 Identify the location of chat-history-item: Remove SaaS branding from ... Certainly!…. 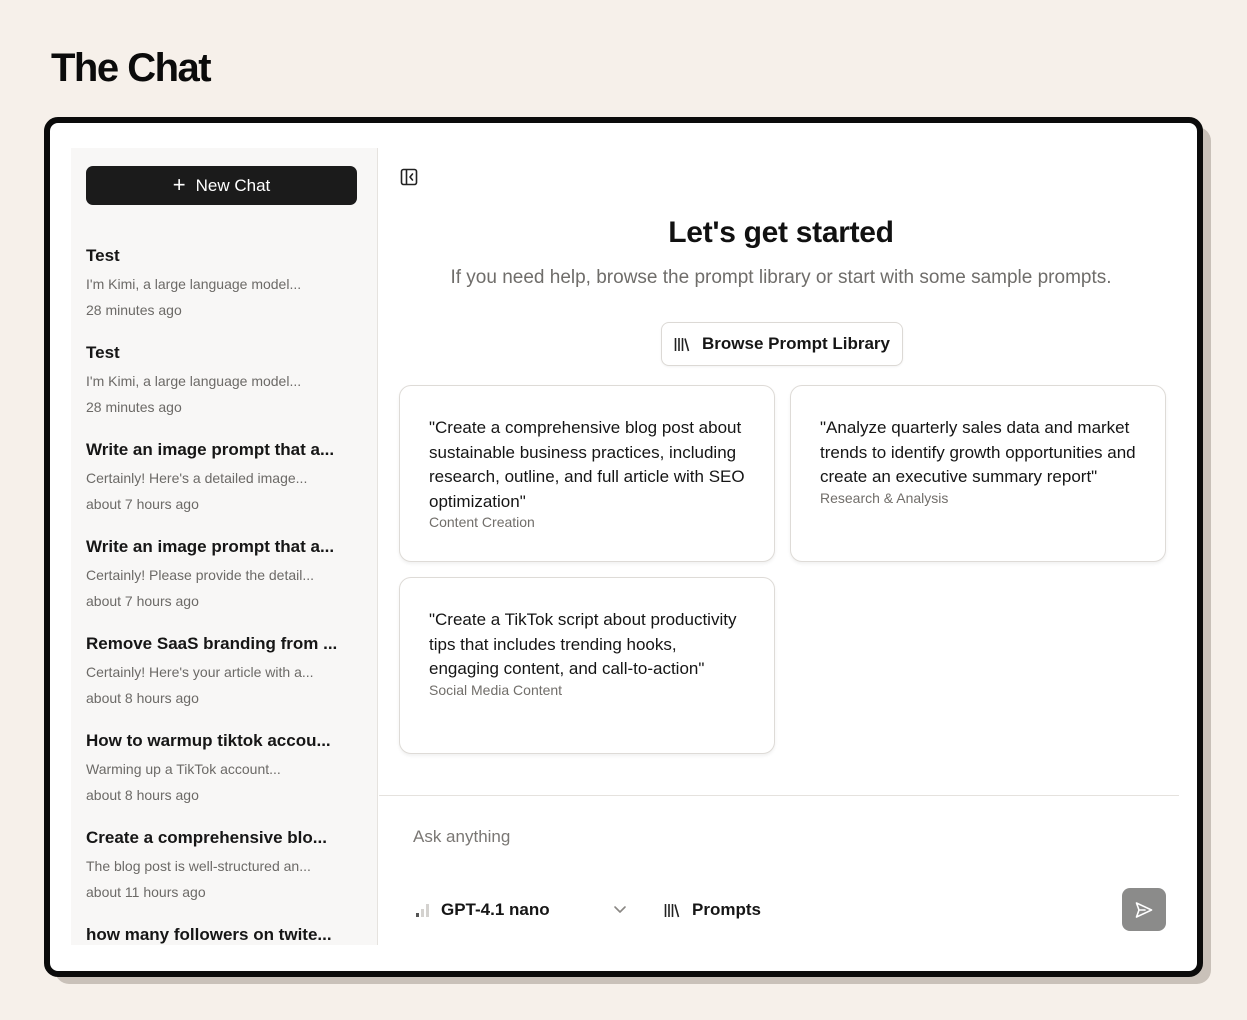
(221, 682).